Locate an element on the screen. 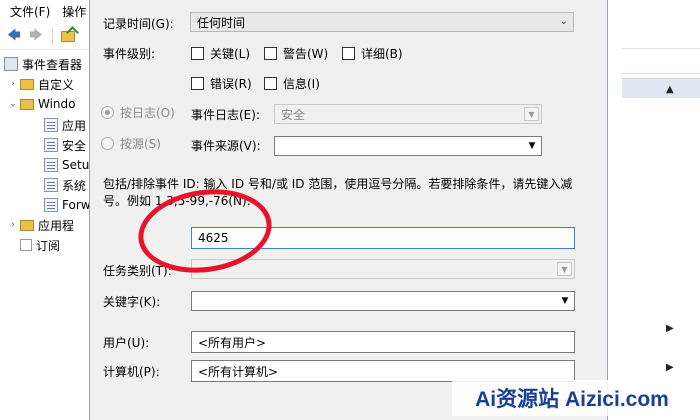 This screenshot has height=420, width=700. forward-arrow-icon: 🡆 is located at coordinates (36, 36).